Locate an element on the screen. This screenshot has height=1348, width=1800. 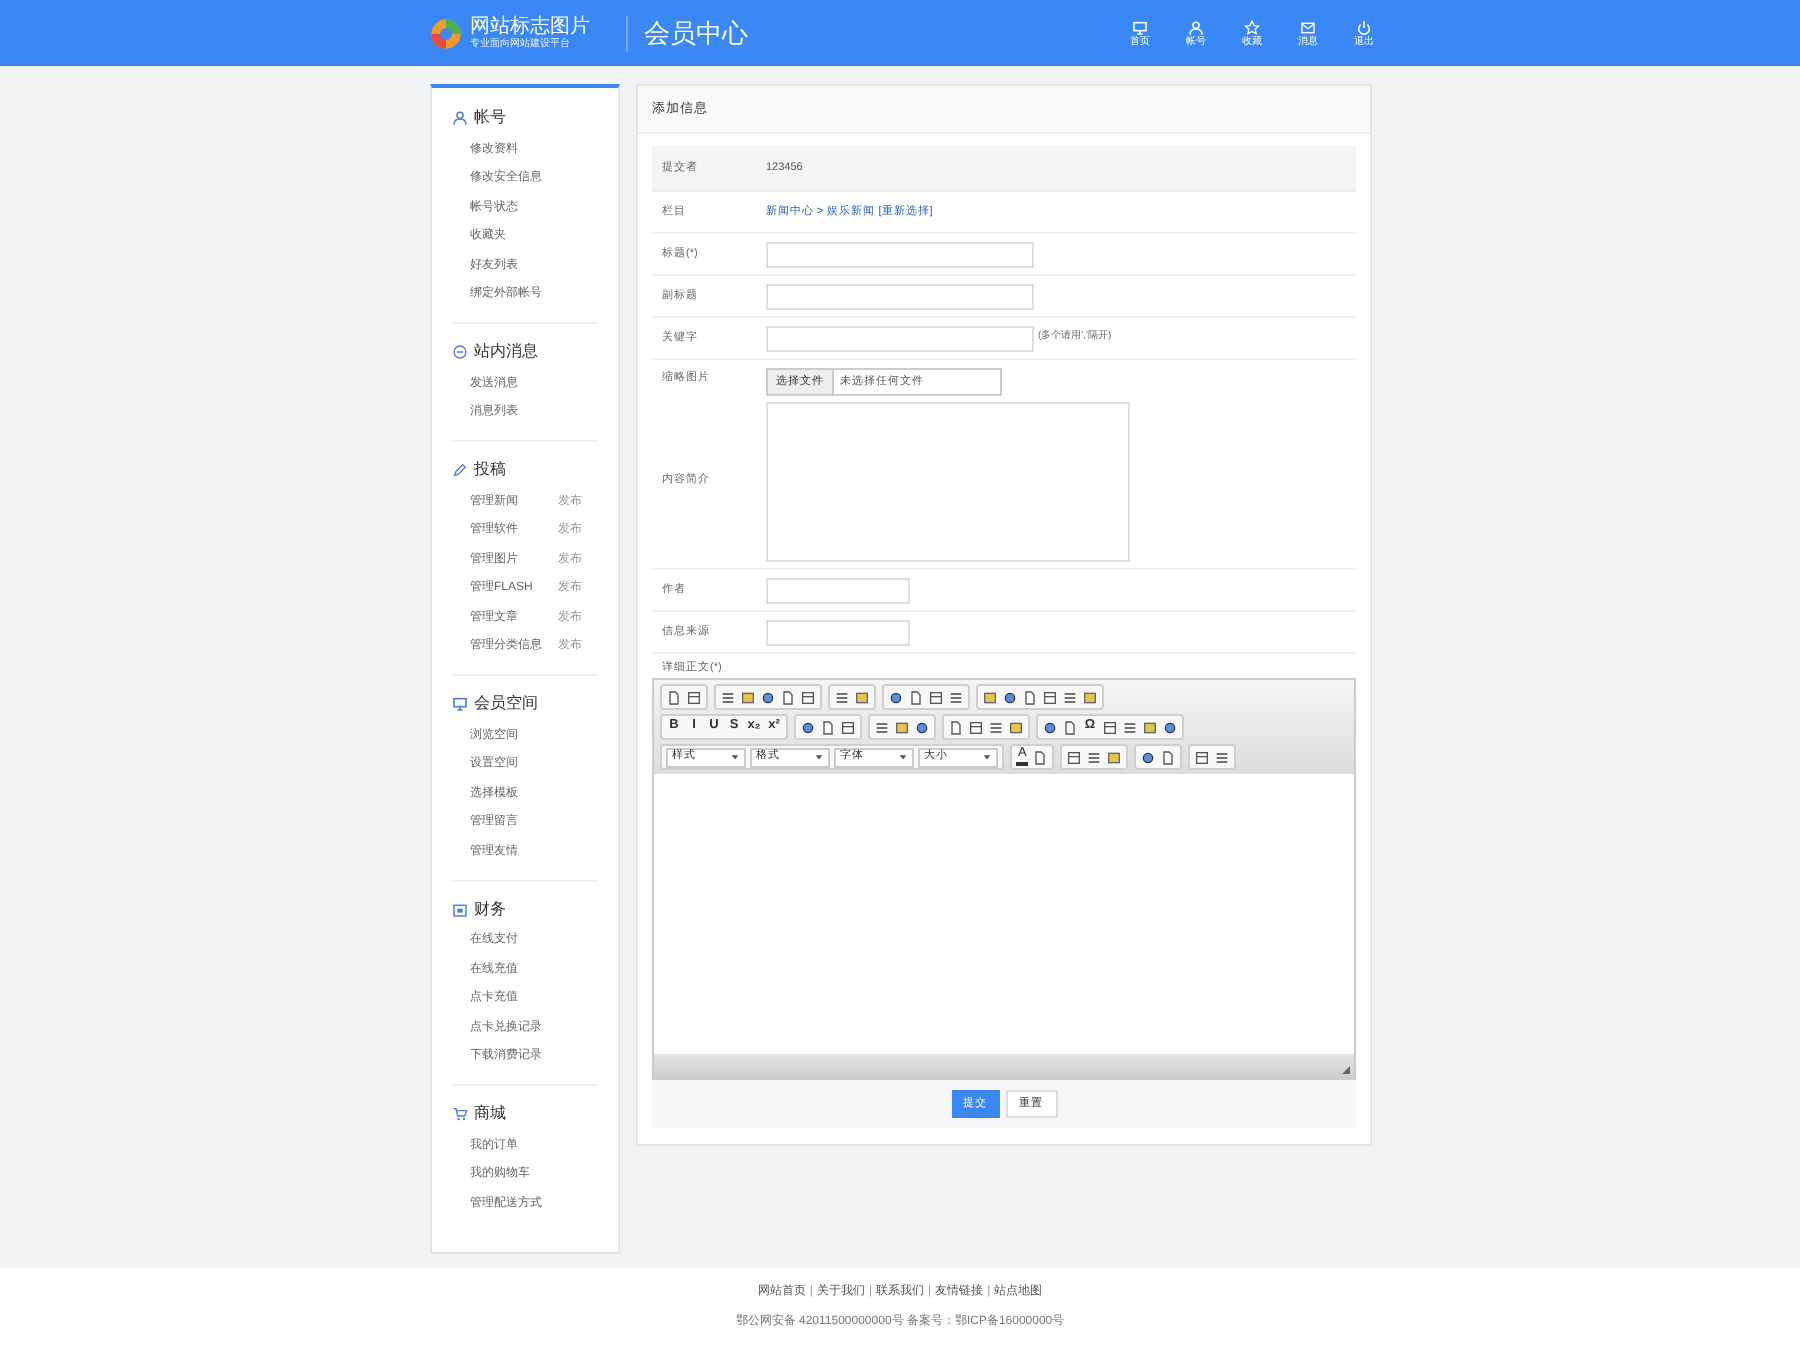
wallet-icon is located at coordinates (460, 909).